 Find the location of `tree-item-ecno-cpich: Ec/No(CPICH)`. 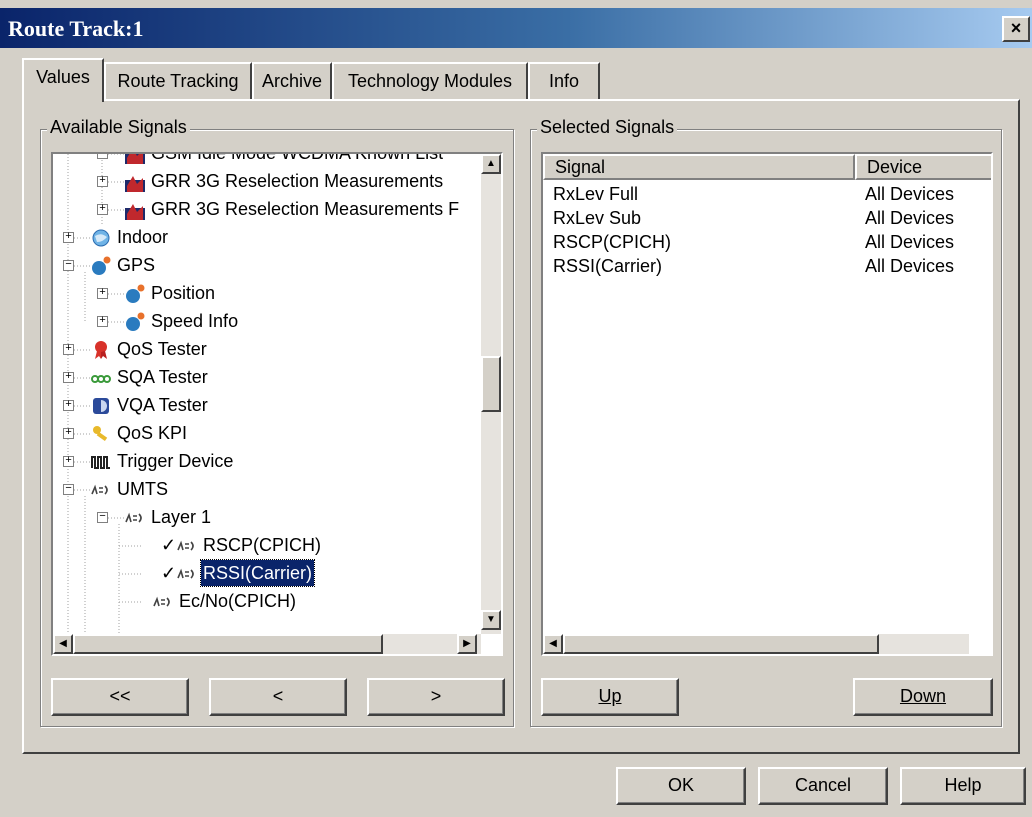

tree-item-ecno-cpich: Ec/No(CPICH) is located at coordinates (268, 602).